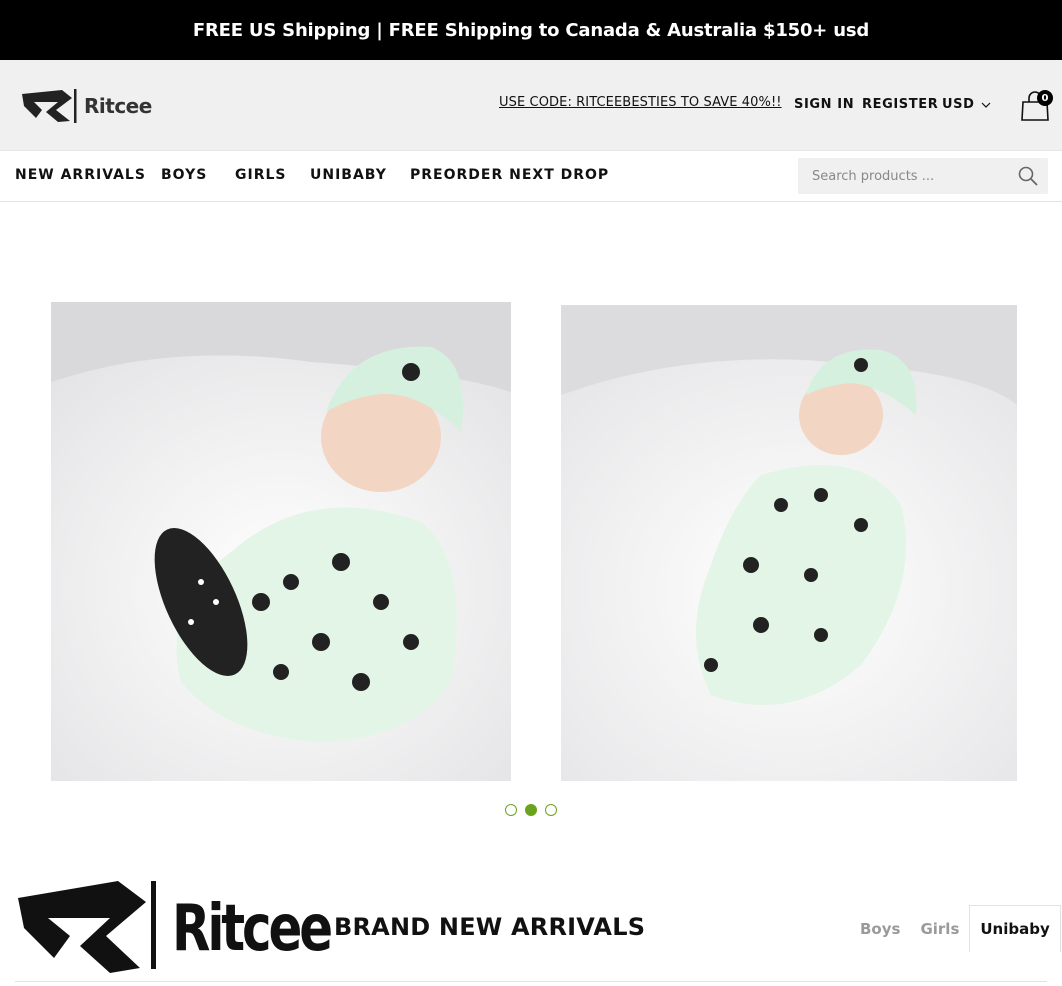  I want to click on cart-button: 0, so click(1037, 106).